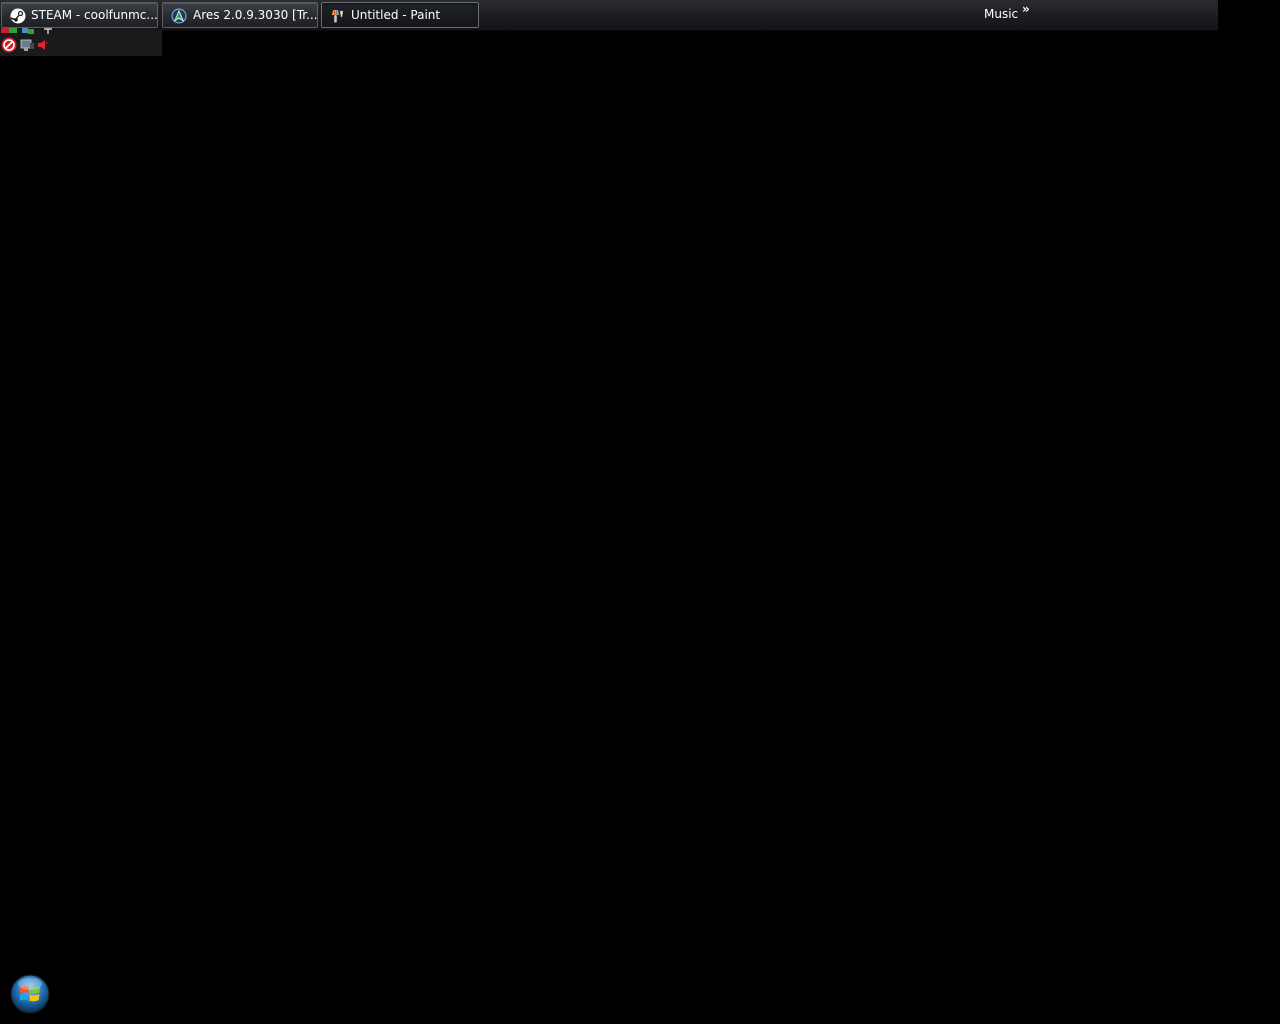 Image resolution: width=1280 pixels, height=1024 pixels. I want to click on paint-icon, so click(338, 16).